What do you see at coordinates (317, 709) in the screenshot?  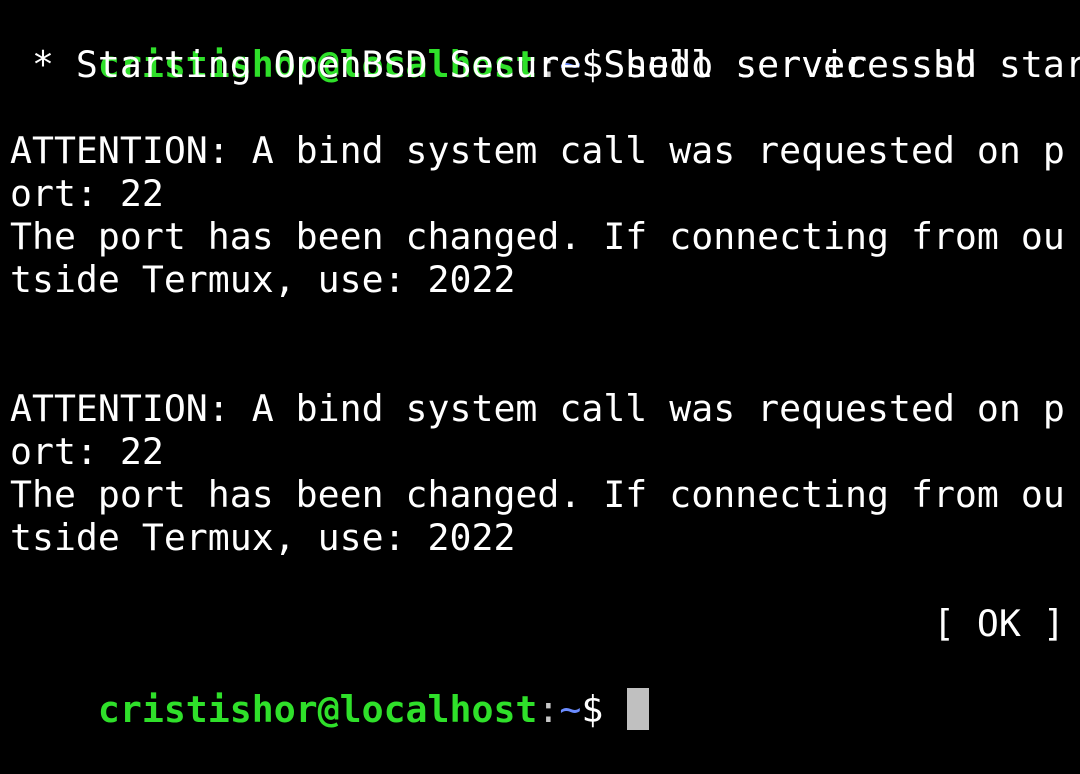 I see `prompt-user-host: cristishor@localhost` at bounding box center [317, 709].